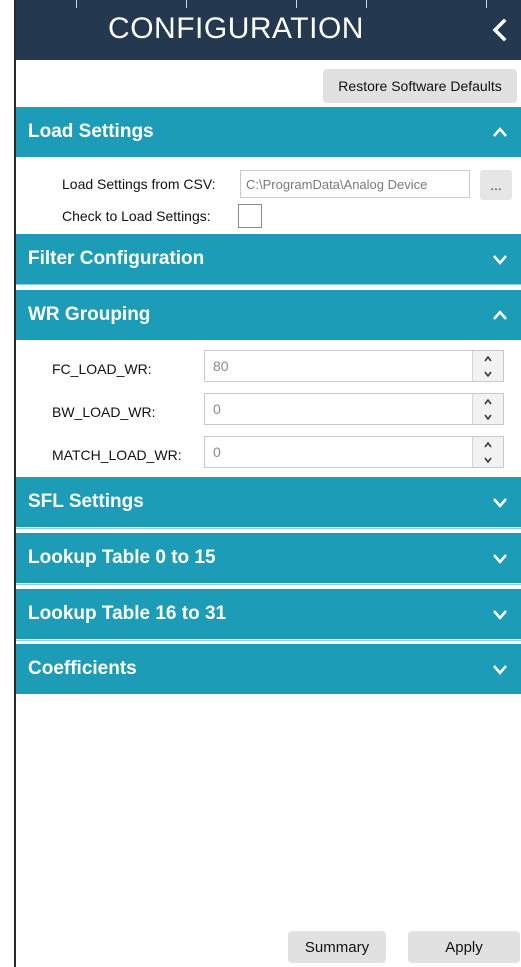  Describe the element at coordinates (250, 216) in the screenshot. I see `load-settings-checkbox` at that location.